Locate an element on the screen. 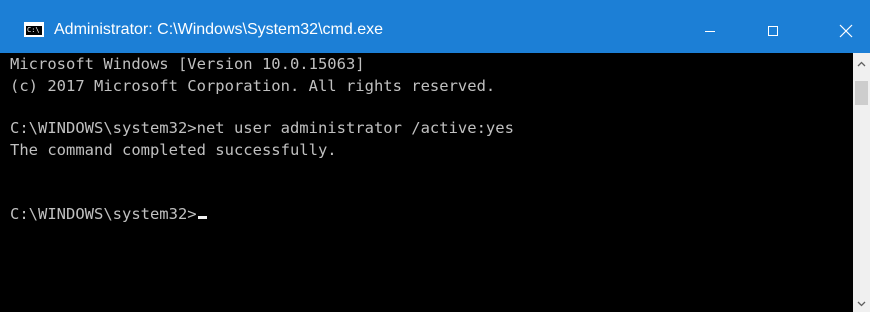 Image resolution: width=870 pixels, height=312 pixels. scroll-up-button is located at coordinates (861, 63).